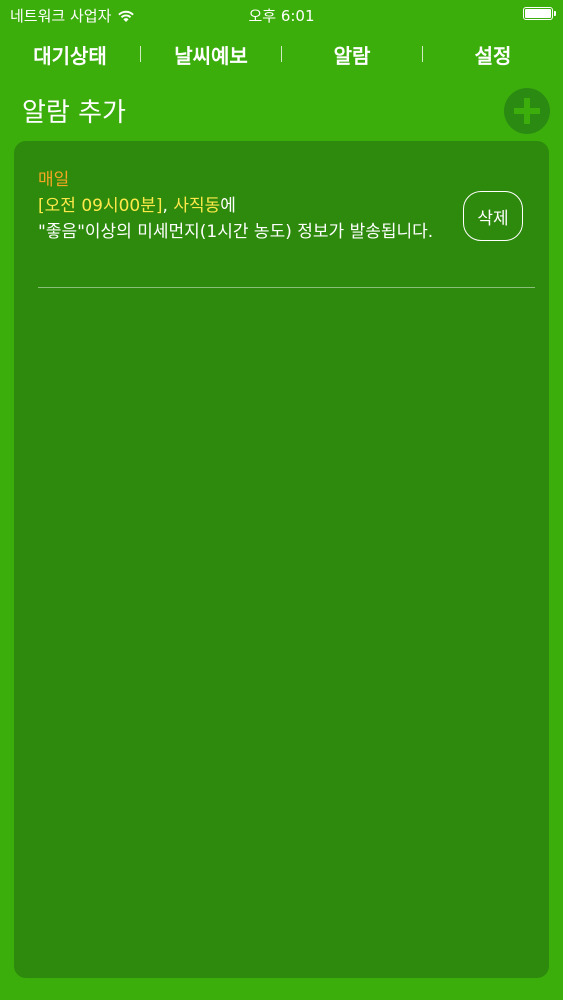  I want to click on tab-settings: 설정, so click(493, 54).